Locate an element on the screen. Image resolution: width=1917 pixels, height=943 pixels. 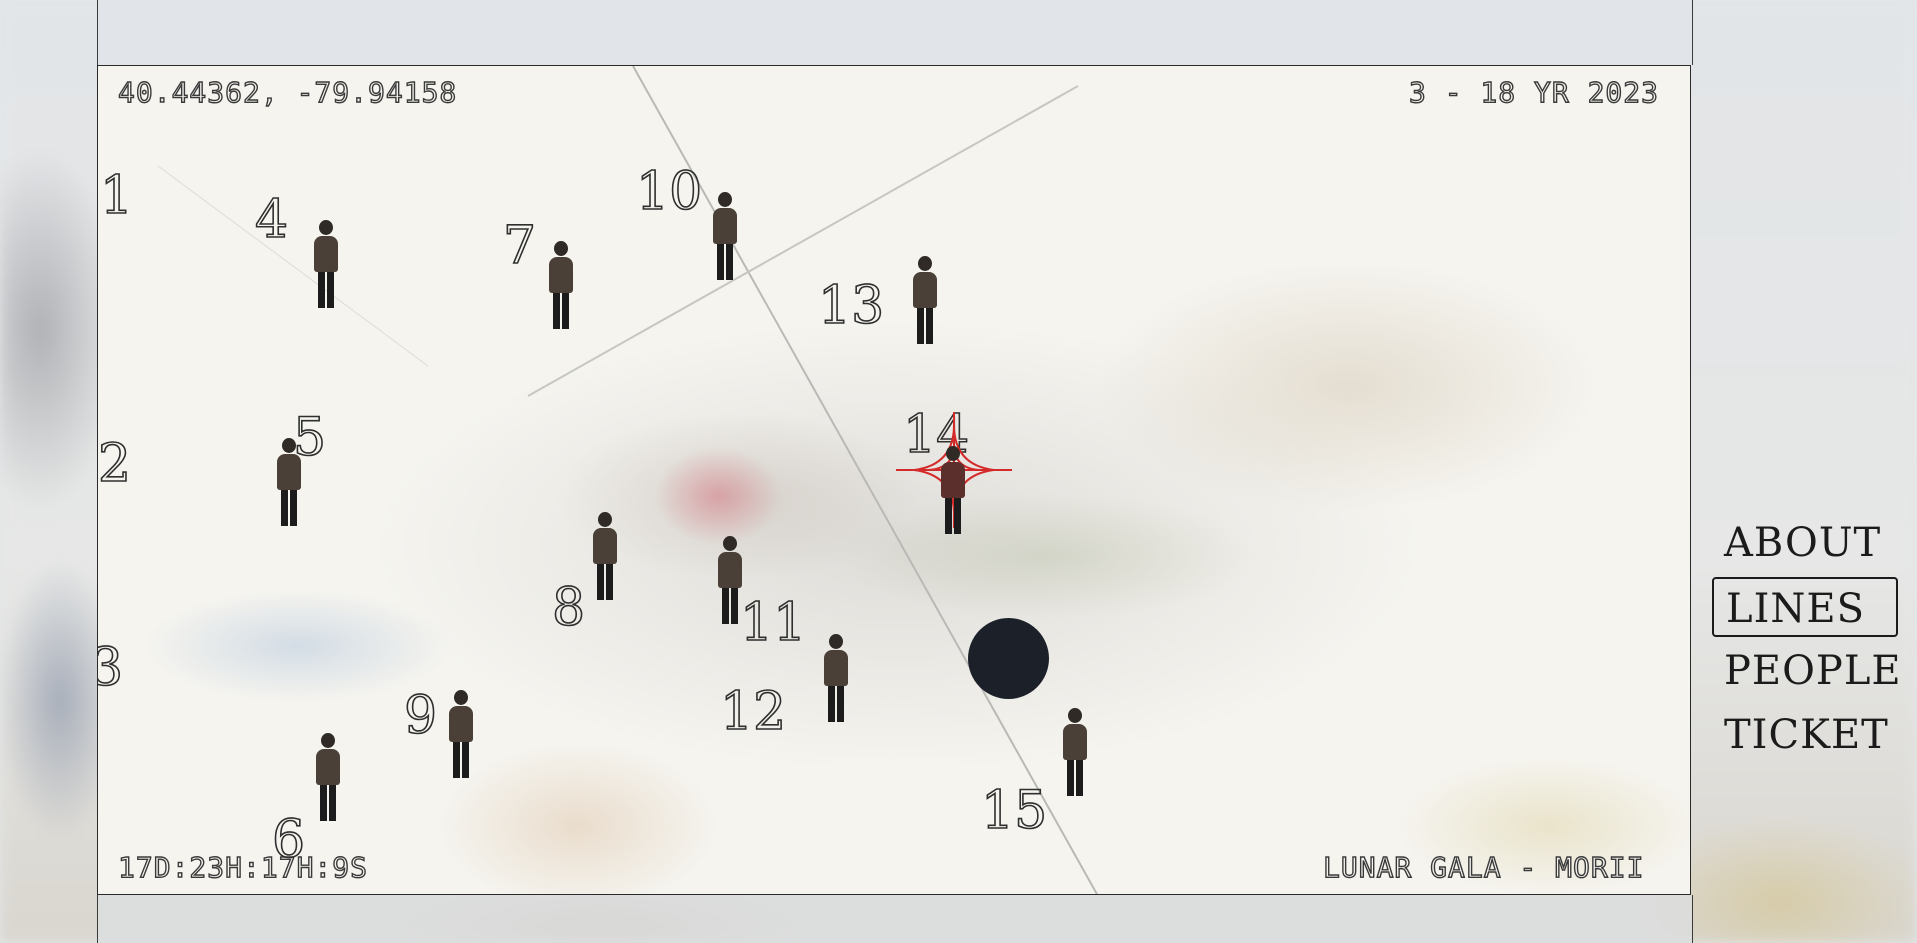
bottom-band is located at coordinates (895, 919).